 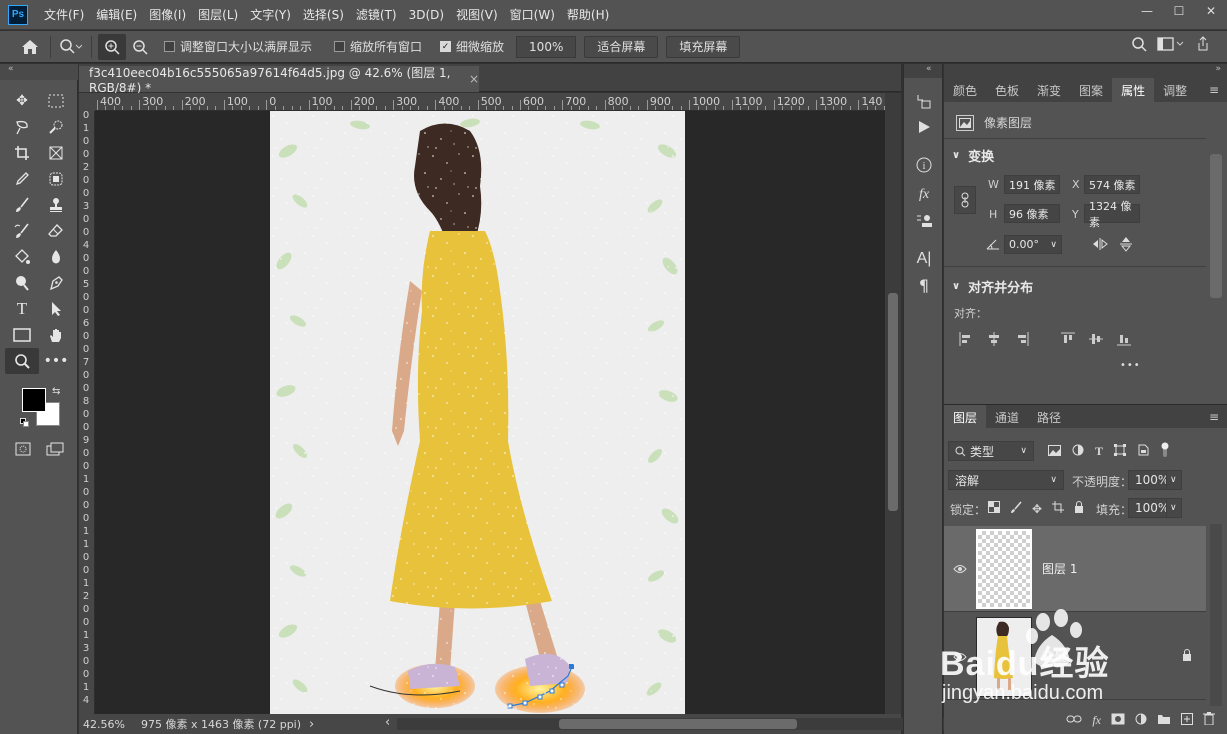 I want to click on menu-image: 图像(I), so click(x=167, y=15).